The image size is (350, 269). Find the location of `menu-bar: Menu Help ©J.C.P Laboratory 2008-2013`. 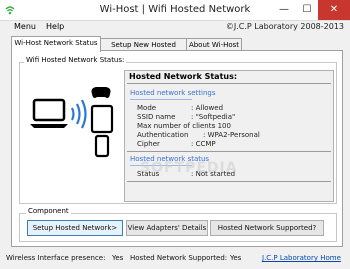

menu-bar: Menu Help ©J.C.P Laboratory 2008-2013 is located at coordinates (175, 27).